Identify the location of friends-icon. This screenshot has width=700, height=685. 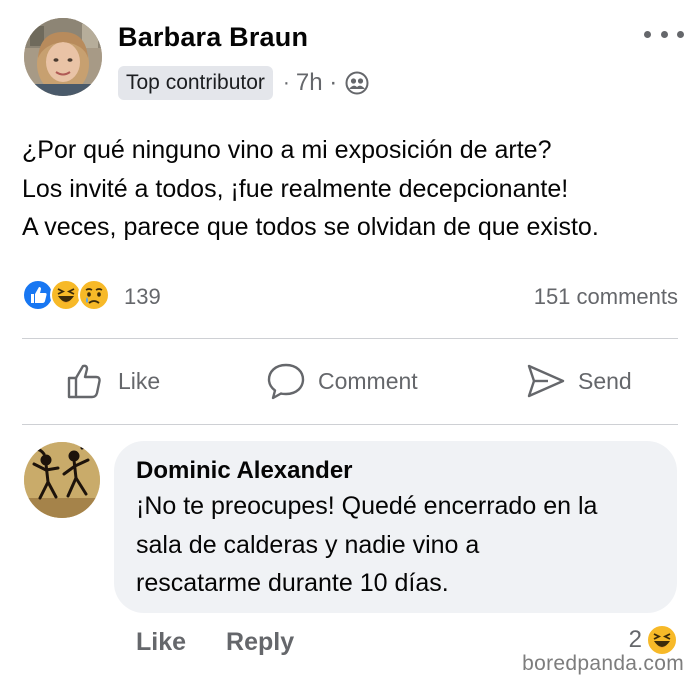
(357, 83).